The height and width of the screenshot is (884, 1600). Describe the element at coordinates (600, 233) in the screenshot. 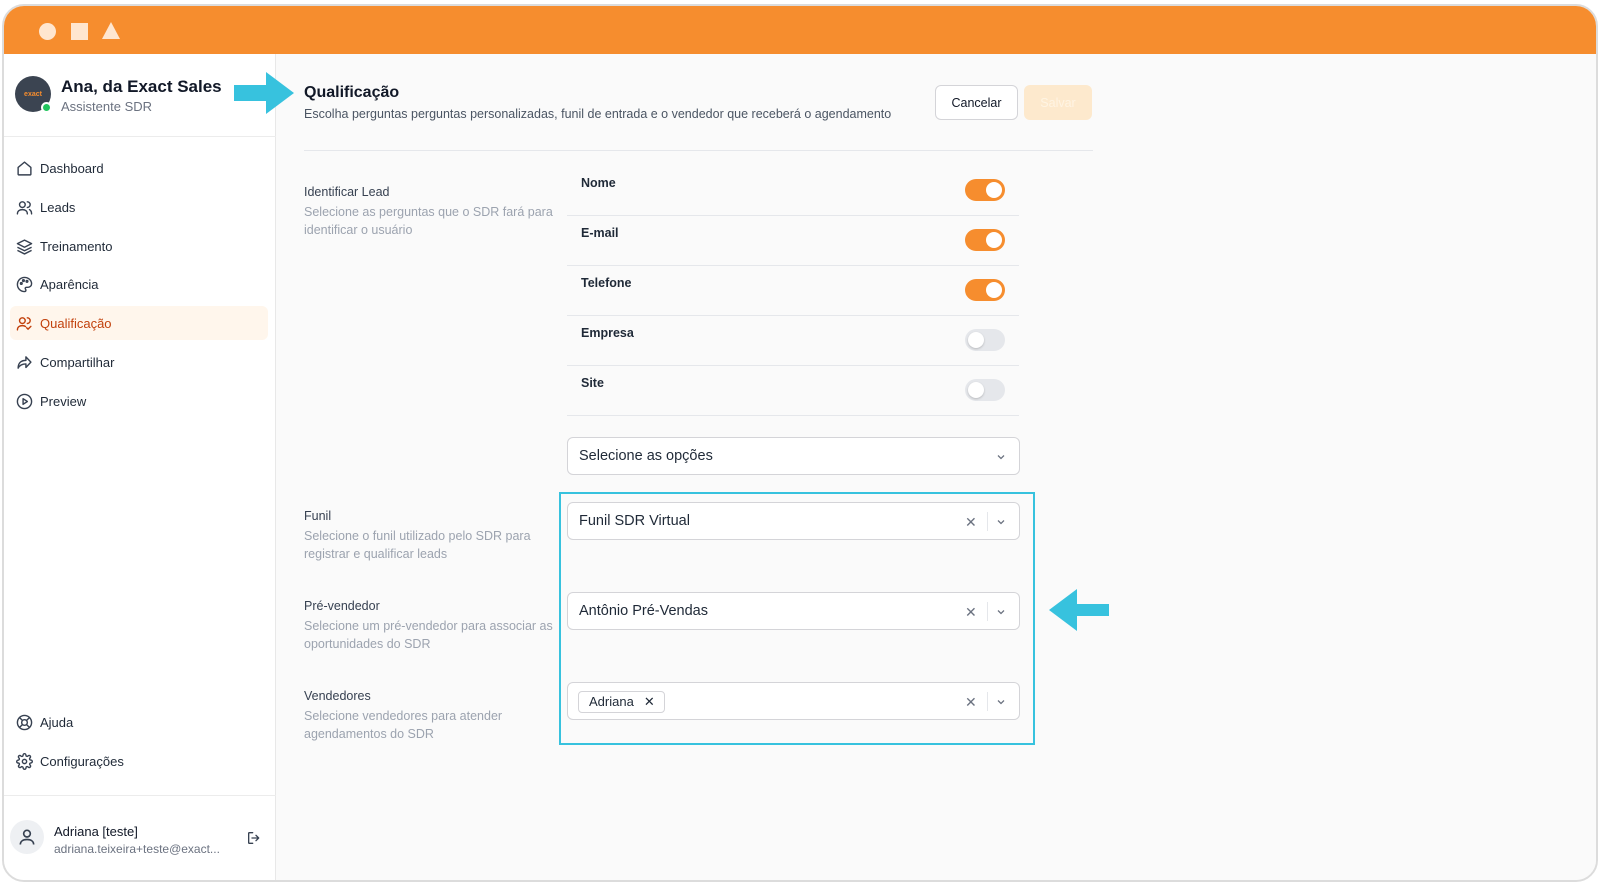

I see `question-label: E-mail` at that location.